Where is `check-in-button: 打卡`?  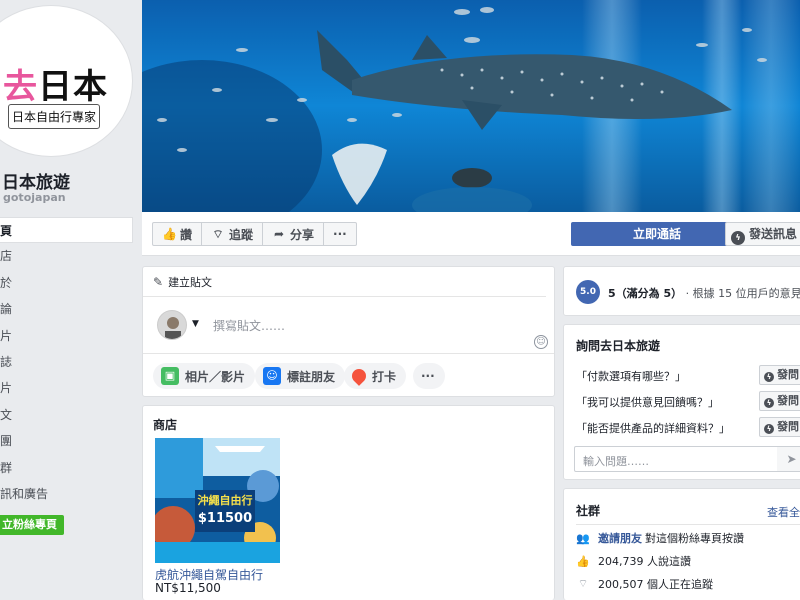
check-in-button: 打卡 is located at coordinates (375, 376).